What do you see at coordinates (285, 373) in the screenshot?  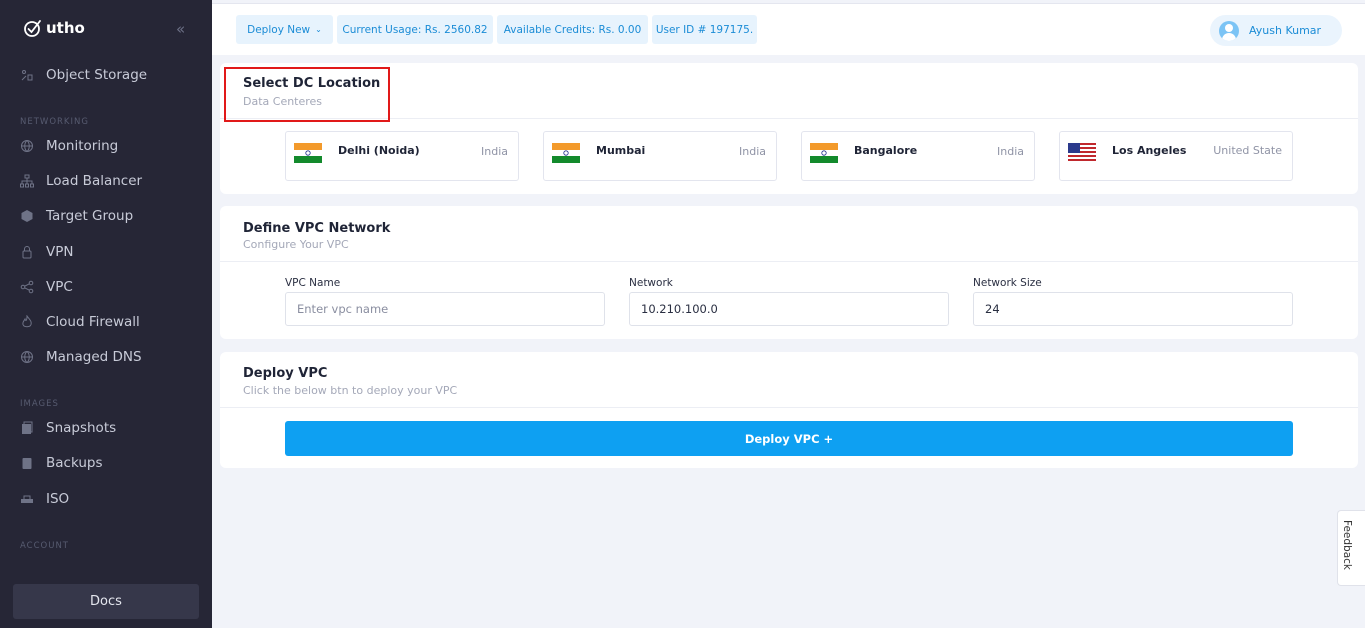 I see `card-title: Deploy VPC` at bounding box center [285, 373].